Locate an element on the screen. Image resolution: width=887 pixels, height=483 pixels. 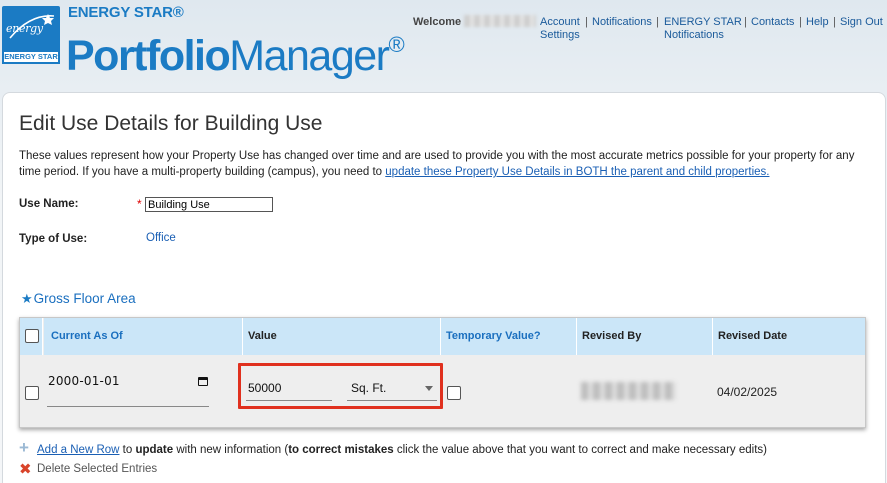
delete-label: Delete Selected Entries is located at coordinates (97, 469).